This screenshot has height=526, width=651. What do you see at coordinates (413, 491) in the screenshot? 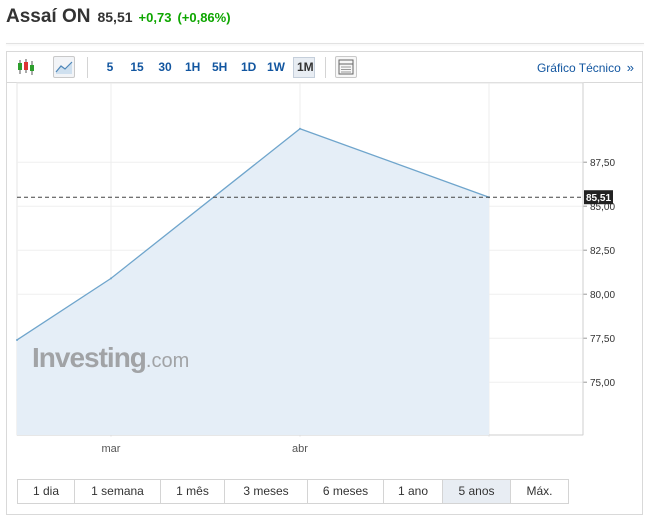
I see `range-1-ano: 1 ano` at bounding box center [413, 491].